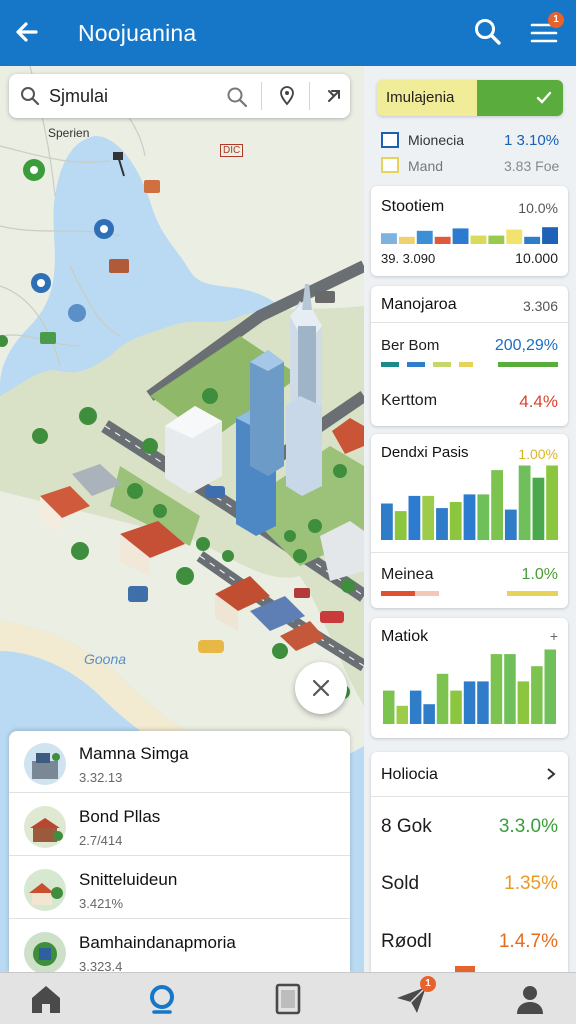  I want to click on map-label-water: Goona, so click(105, 659).